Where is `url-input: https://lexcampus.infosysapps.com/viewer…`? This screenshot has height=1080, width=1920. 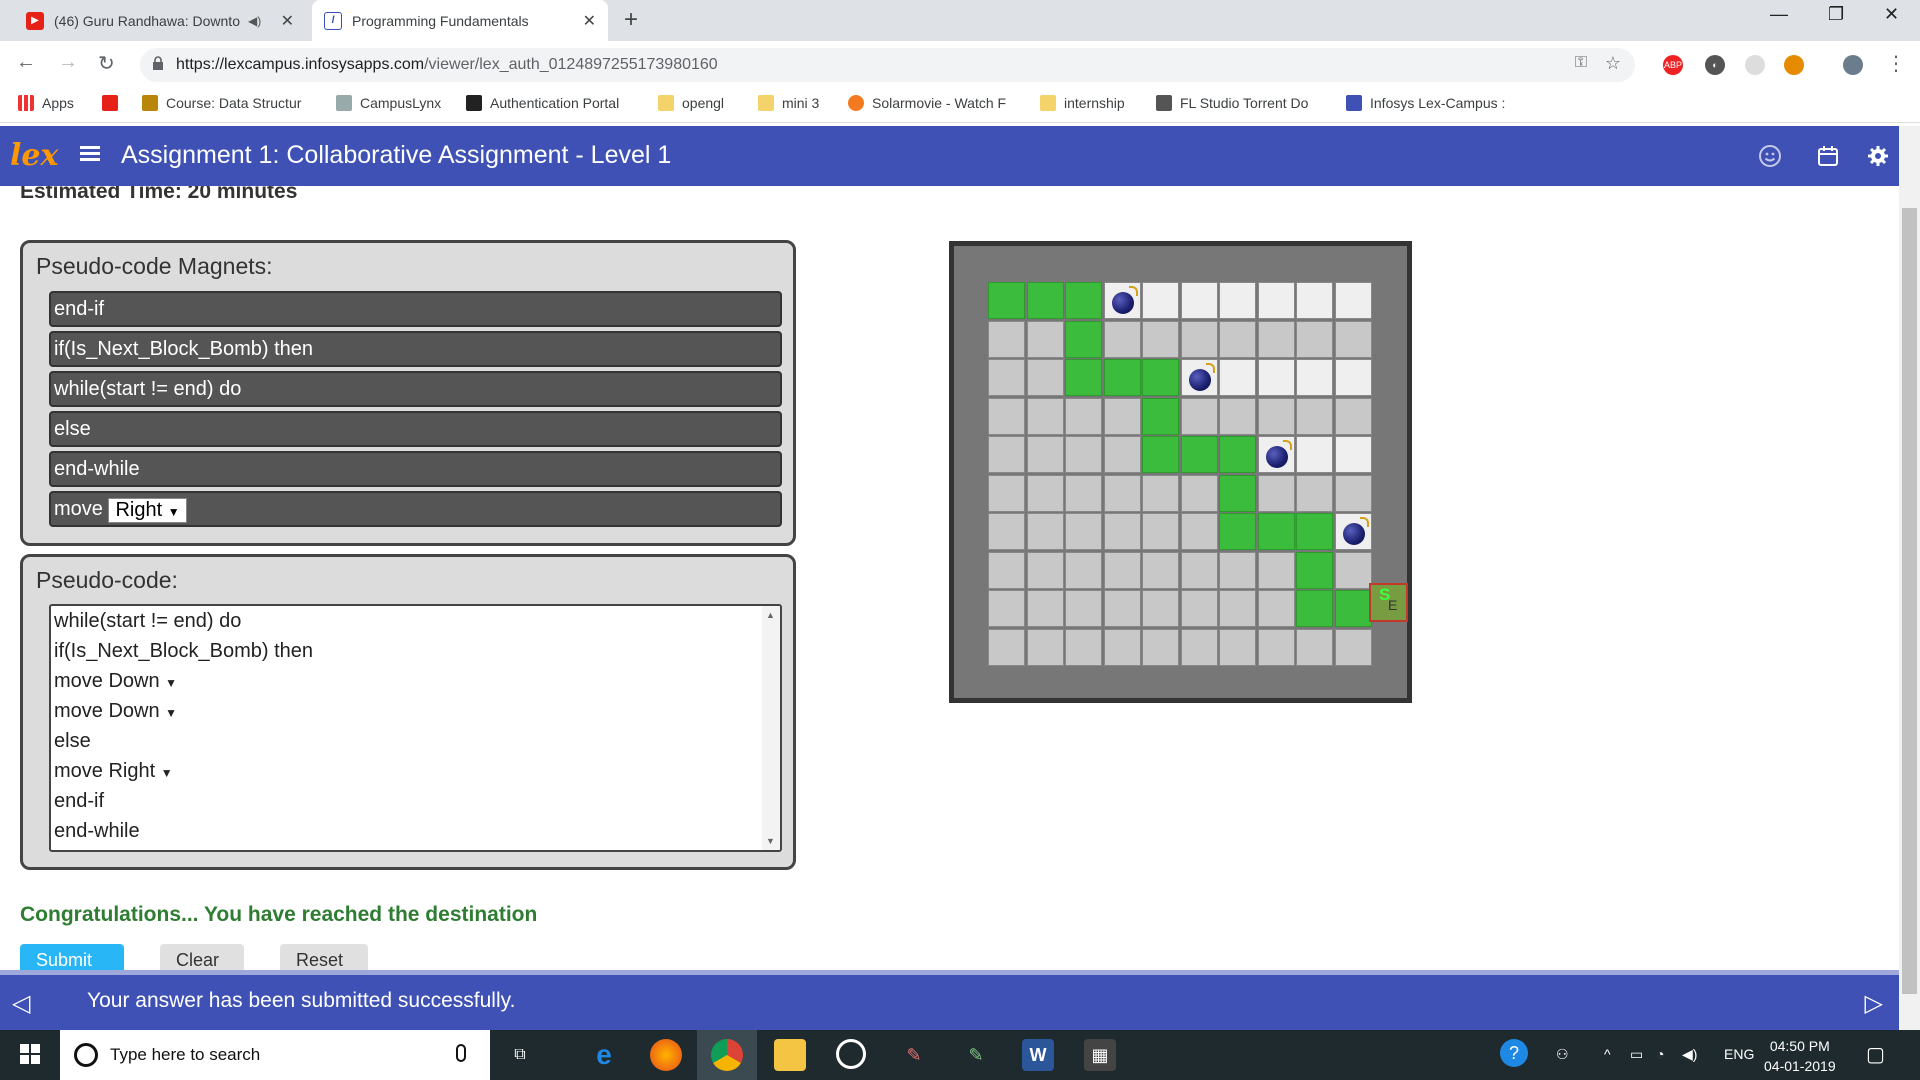 url-input: https://lexcampus.infosysapps.com/viewer… is located at coordinates (887, 65).